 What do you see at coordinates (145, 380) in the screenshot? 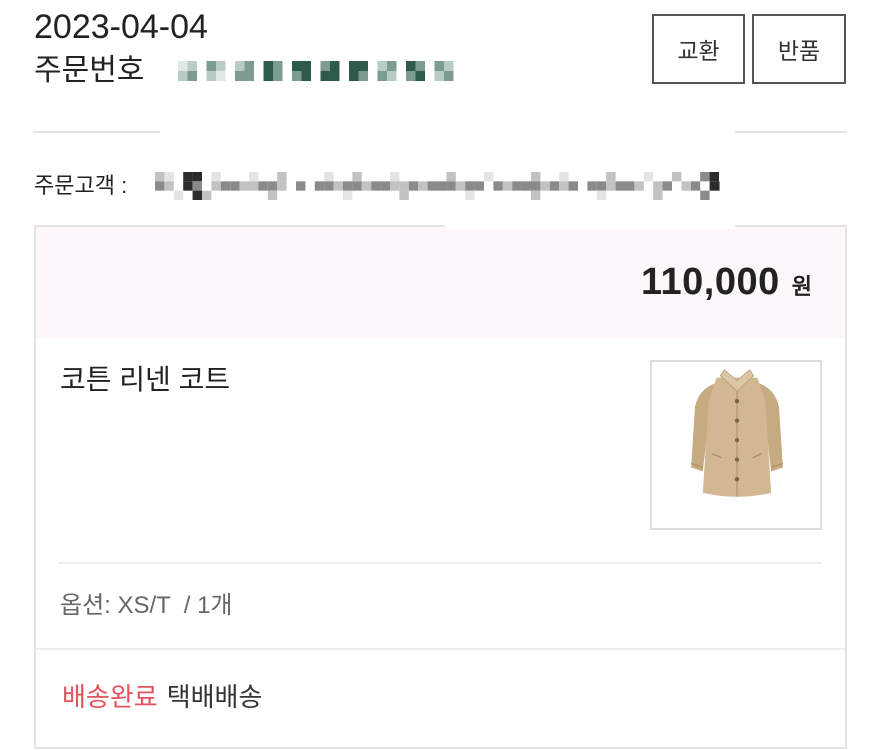
I see `product-name: 코튼 리넨 코트` at bounding box center [145, 380].